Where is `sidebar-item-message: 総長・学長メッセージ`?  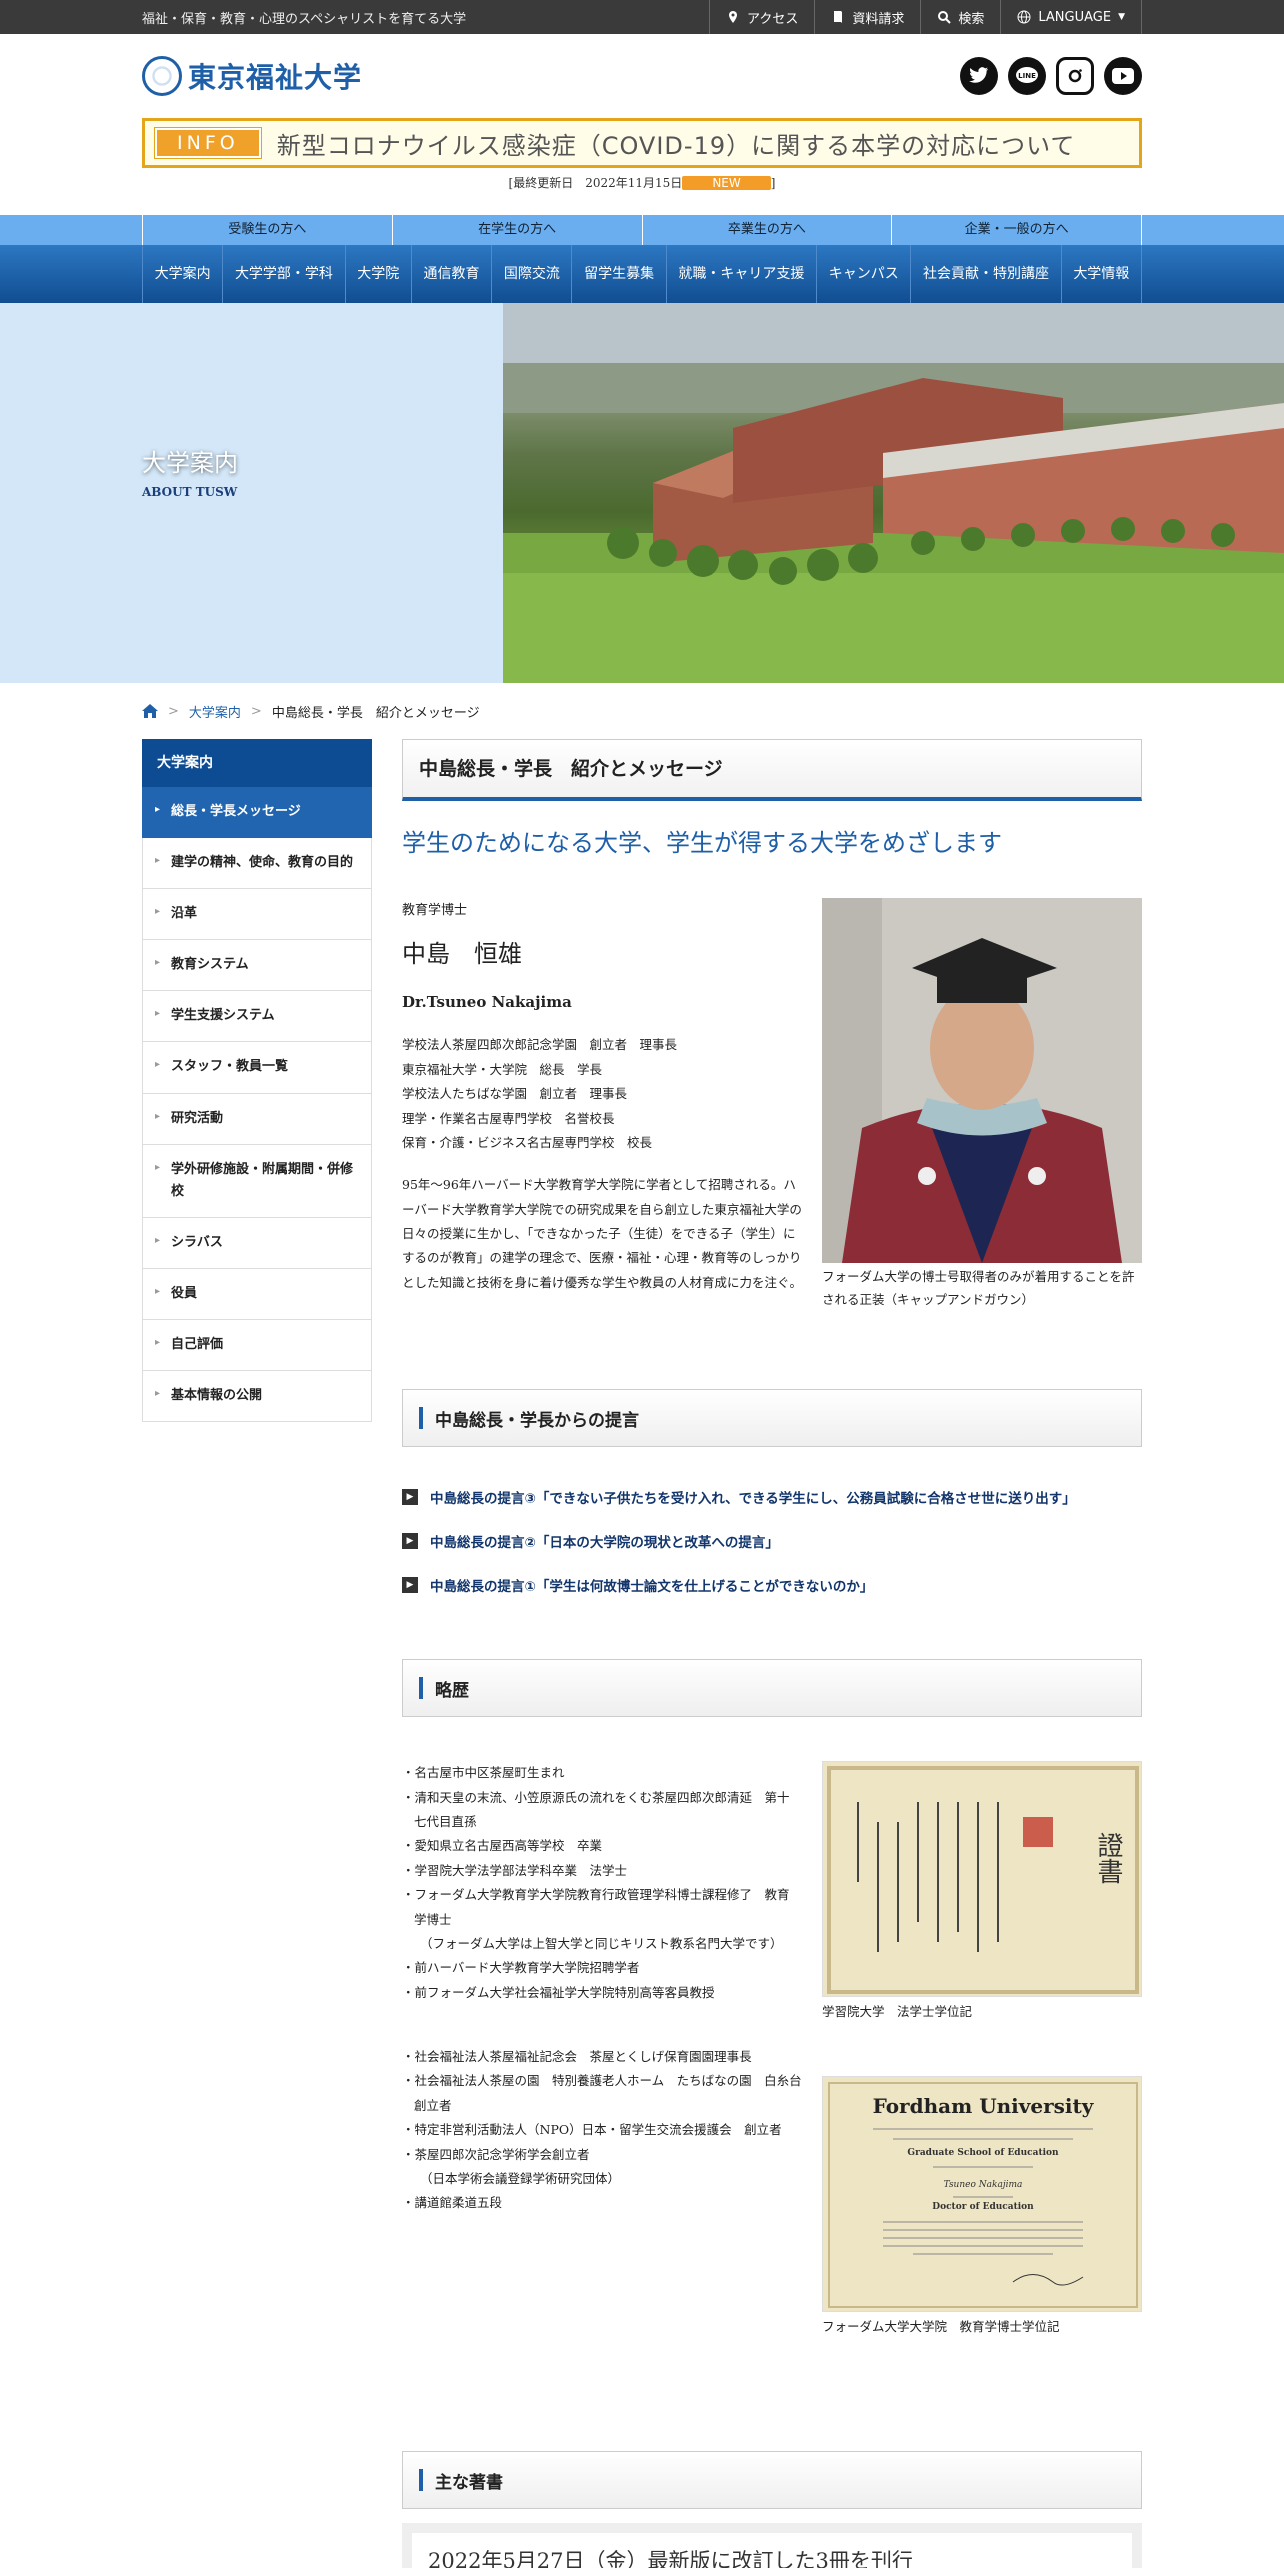 sidebar-item-message: 総長・学長メッセージ is located at coordinates (257, 813).